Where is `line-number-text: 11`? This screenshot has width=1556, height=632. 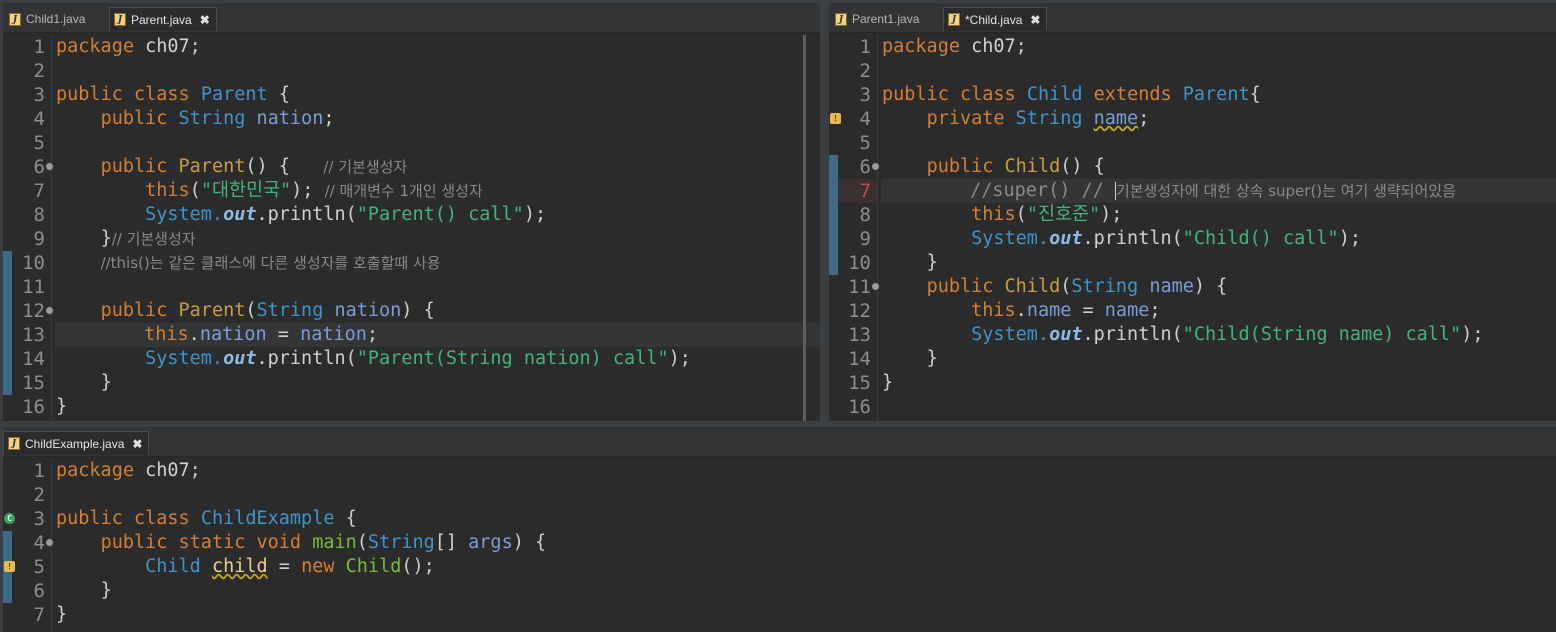 line-number-text: 11 is located at coordinates (859, 287).